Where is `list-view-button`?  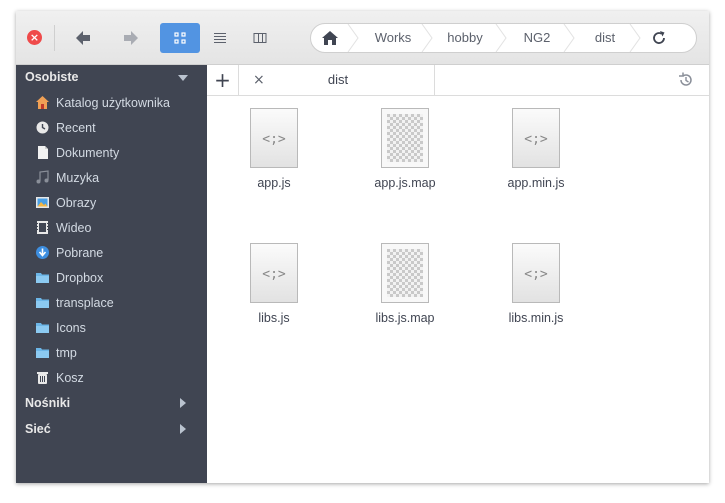 list-view-button is located at coordinates (220, 38).